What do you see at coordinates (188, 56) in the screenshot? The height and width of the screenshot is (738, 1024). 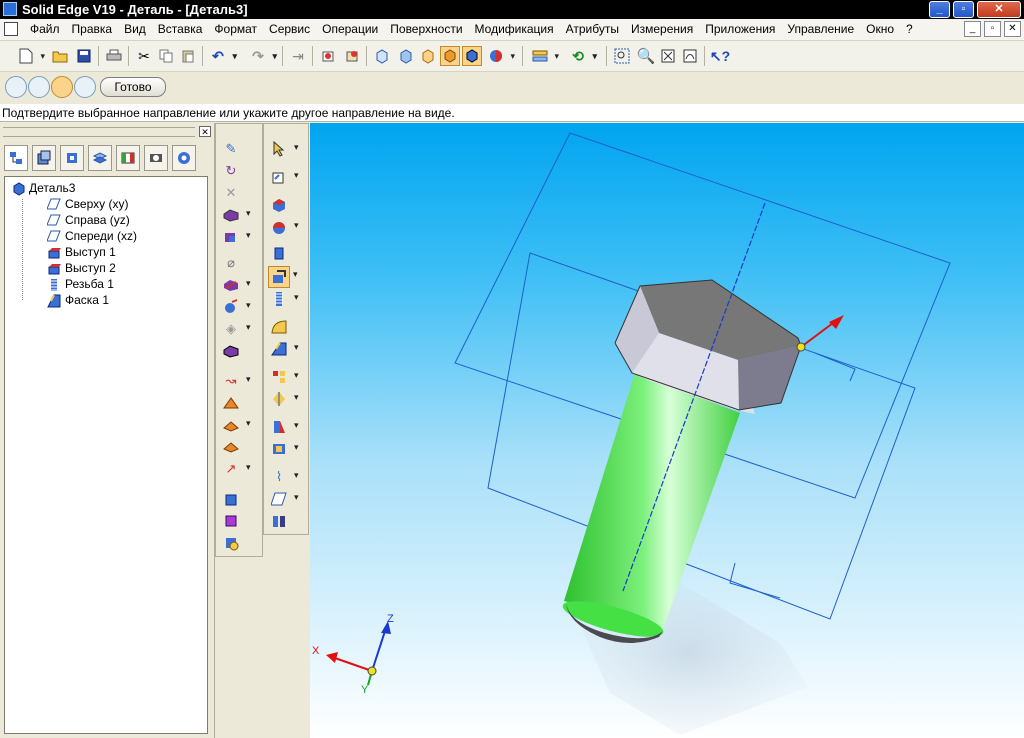 I see `paste-icon` at bounding box center [188, 56].